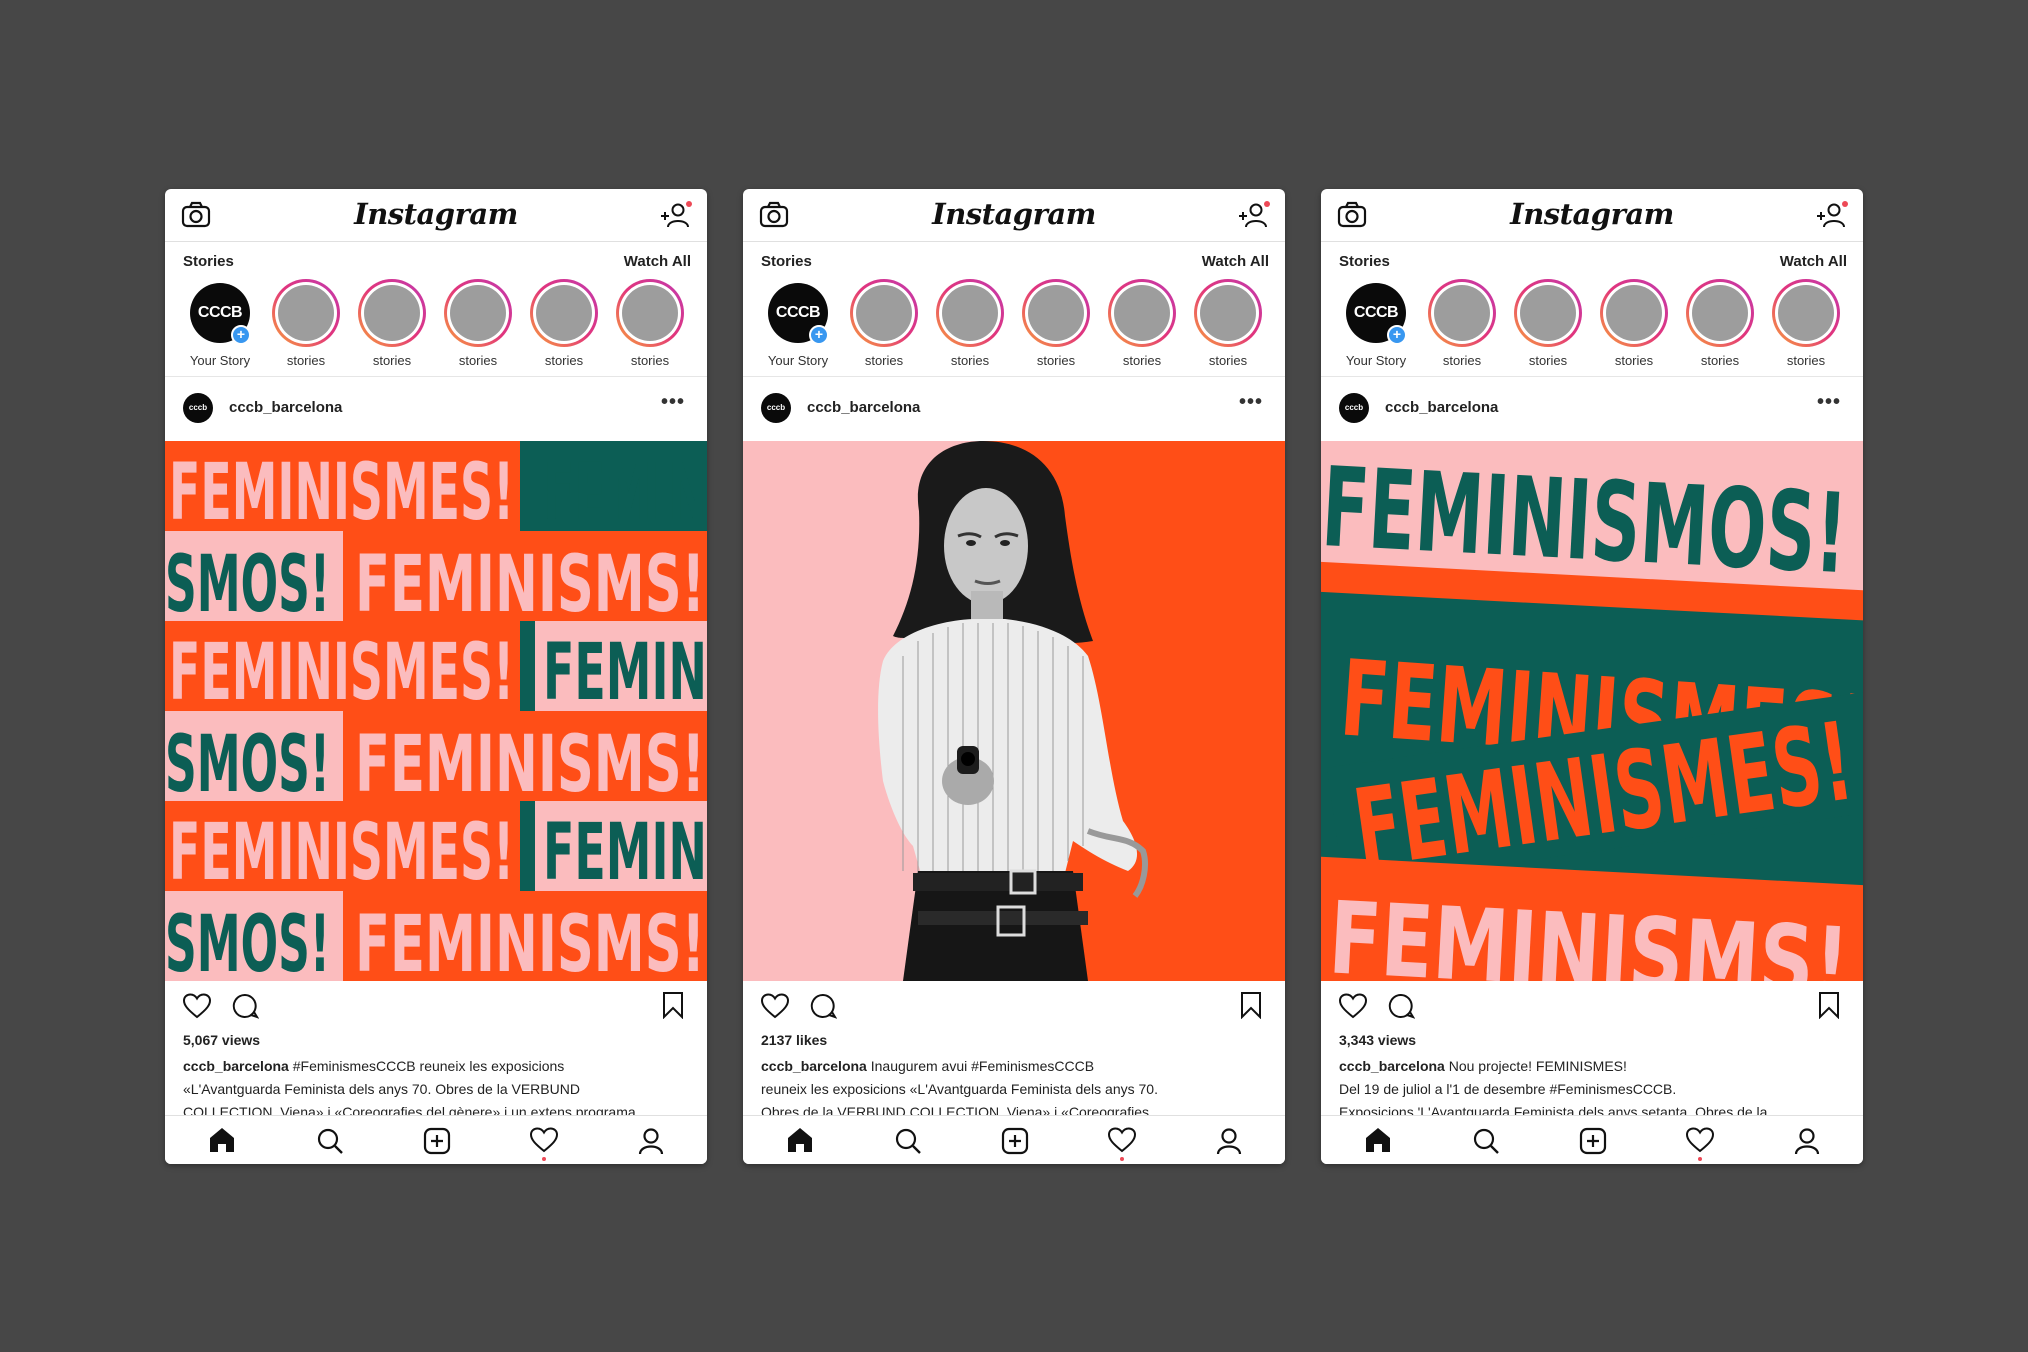 The height and width of the screenshot is (1352, 2028). Describe the element at coordinates (426, 1066) in the screenshot. I see `caption-text: #FeminismesCCCB reuneix les exposicions` at that location.